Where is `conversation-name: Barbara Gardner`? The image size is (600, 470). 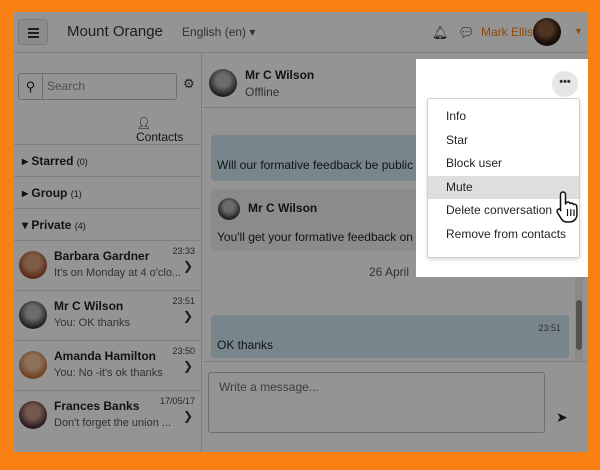 conversation-name: Barbara Gardner is located at coordinates (102, 256).